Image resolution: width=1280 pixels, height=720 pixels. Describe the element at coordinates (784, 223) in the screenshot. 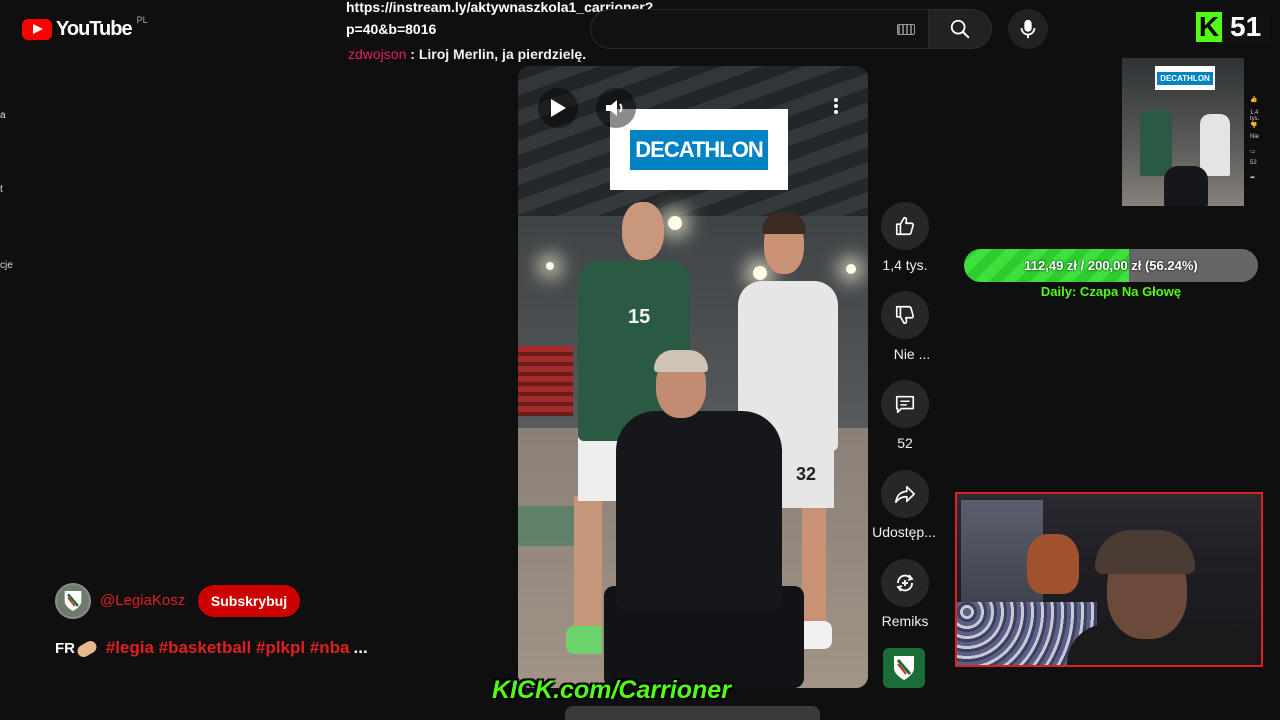

I see `player-right-hair` at that location.